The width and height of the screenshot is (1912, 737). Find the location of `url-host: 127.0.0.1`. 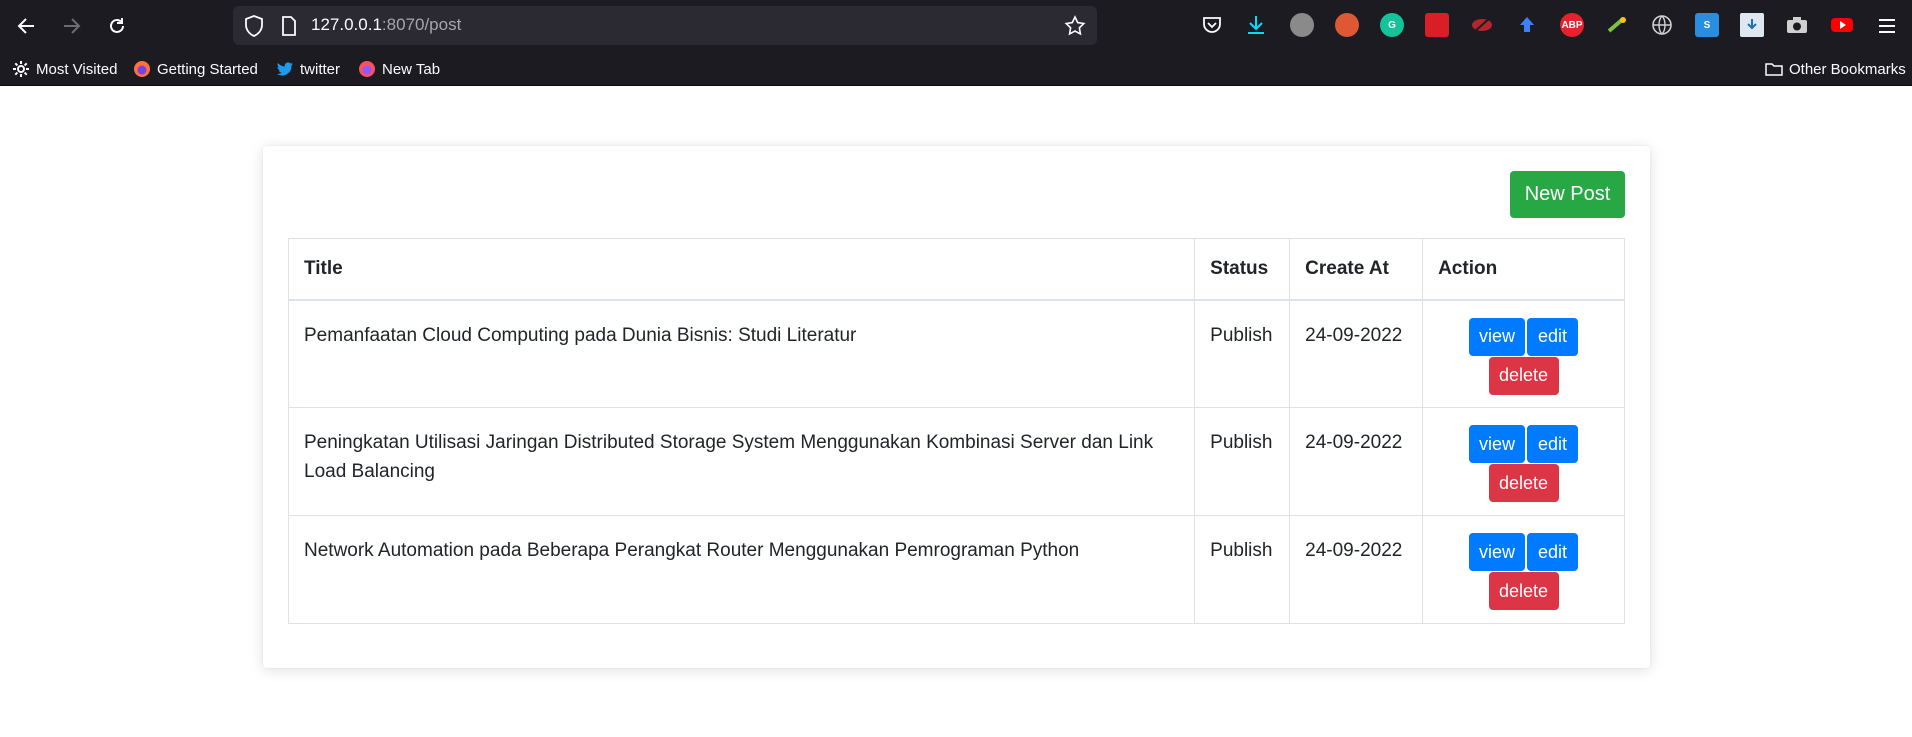

url-host: 127.0.0.1 is located at coordinates (346, 24).